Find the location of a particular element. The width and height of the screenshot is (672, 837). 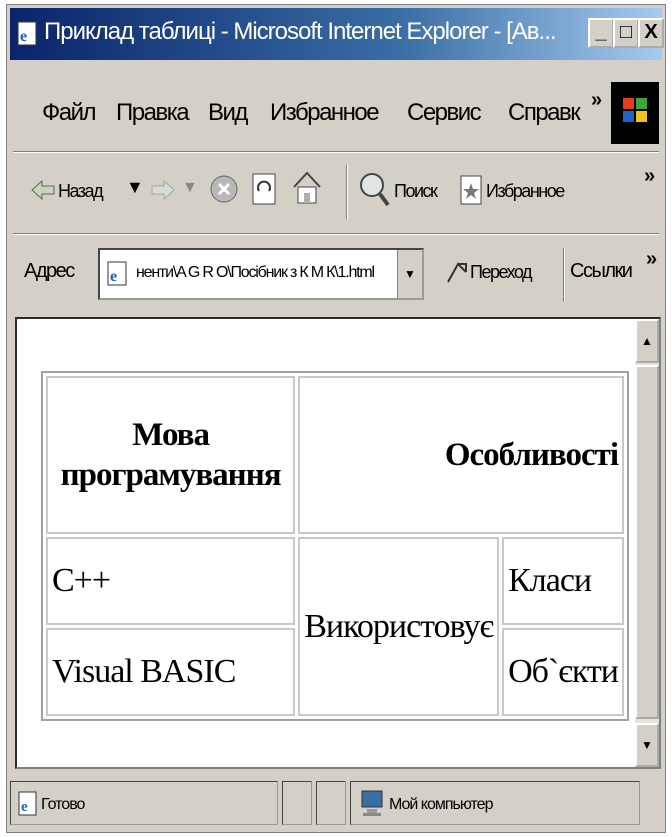

scrollbar-thumb is located at coordinates (647, 542).